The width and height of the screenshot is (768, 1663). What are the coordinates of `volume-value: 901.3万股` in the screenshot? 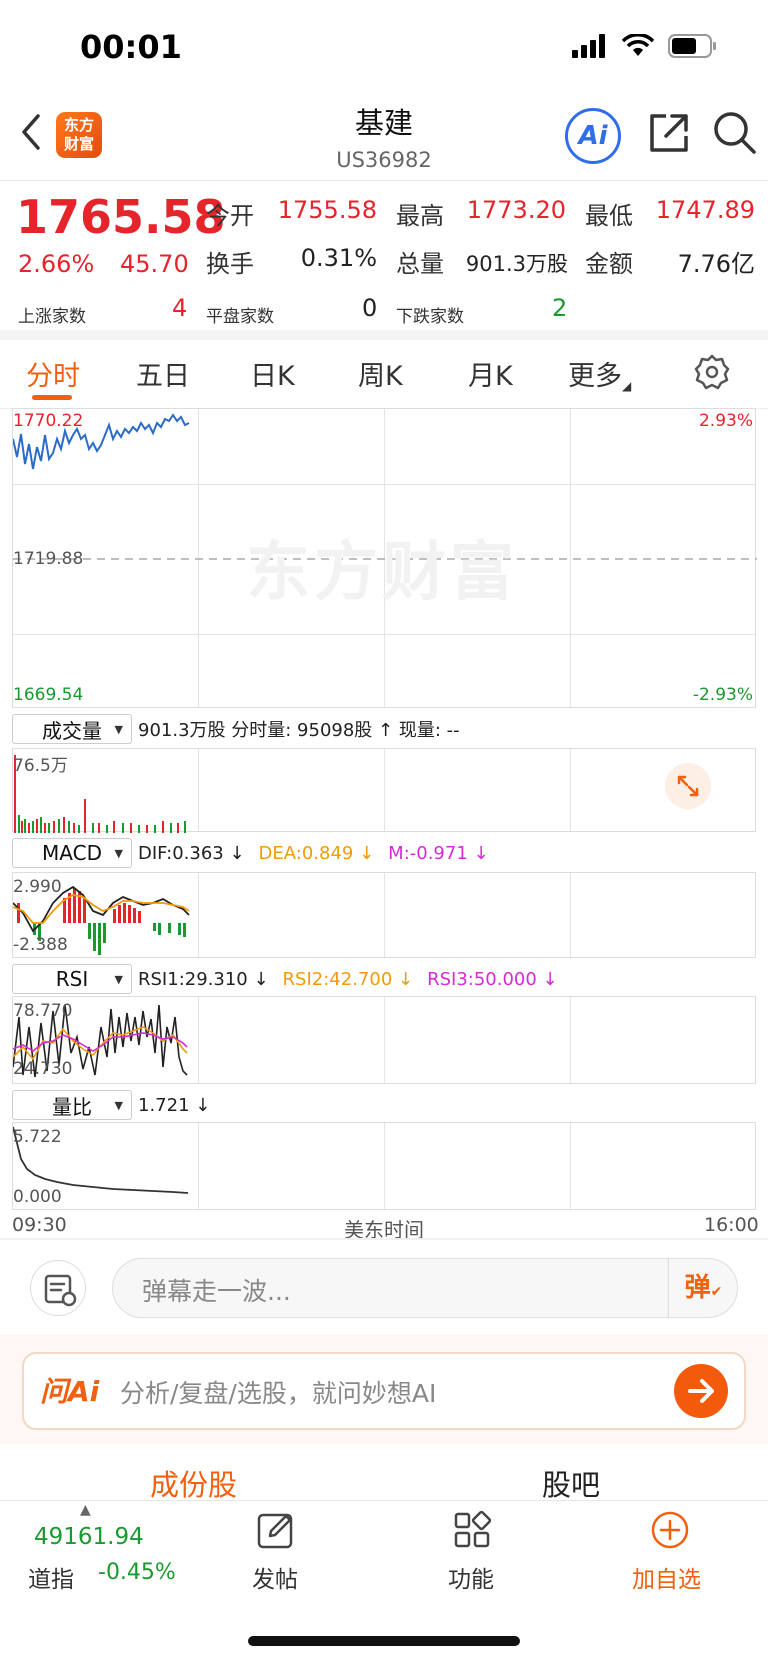 It's located at (516, 264).